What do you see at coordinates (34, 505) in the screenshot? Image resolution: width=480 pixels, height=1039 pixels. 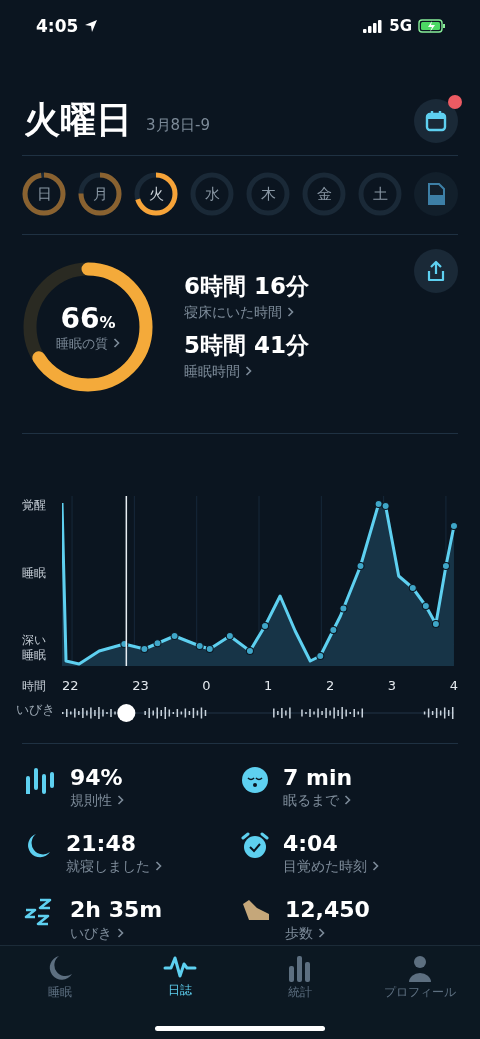 I see `graph-axis-label: 覚醒` at bounding box center [34, 505].